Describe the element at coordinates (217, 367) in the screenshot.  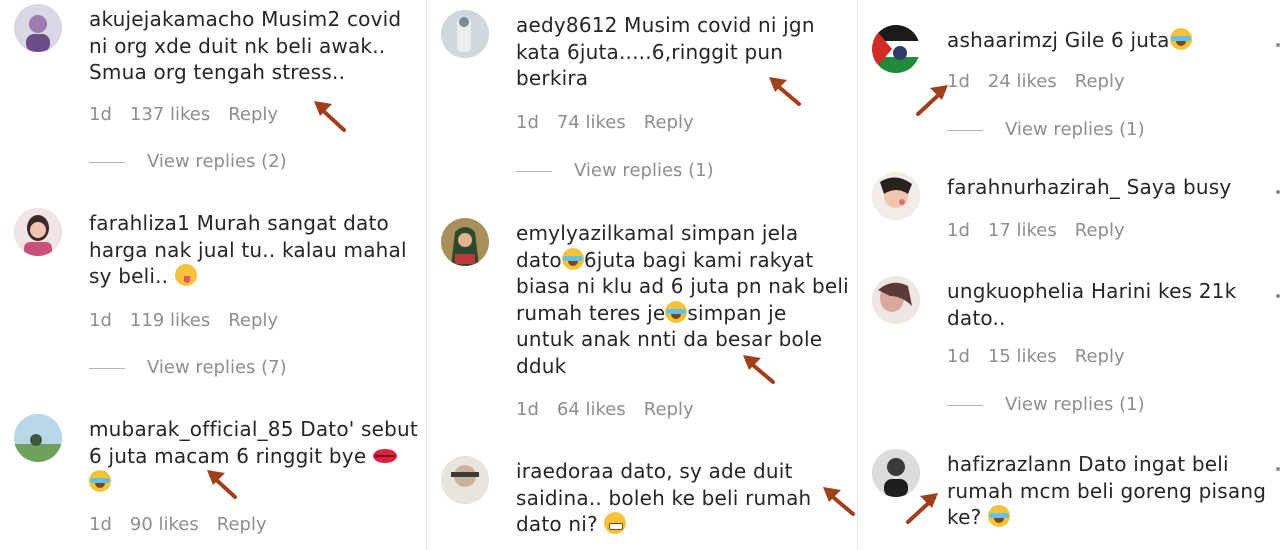
I see `view-replies-label: View replies (7)` at that location.